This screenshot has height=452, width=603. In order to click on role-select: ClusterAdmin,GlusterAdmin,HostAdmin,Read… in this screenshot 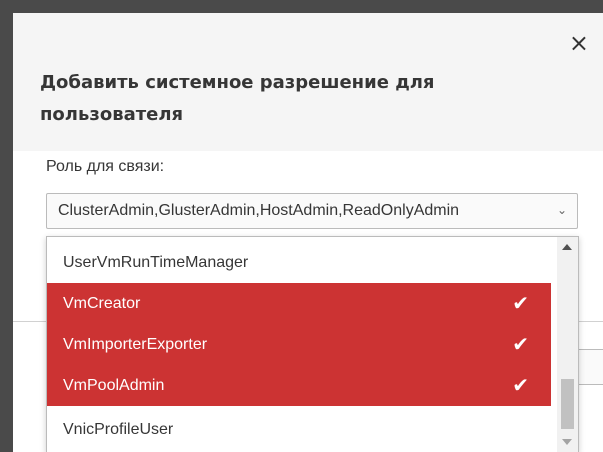, I will do `click(312, 211)`.